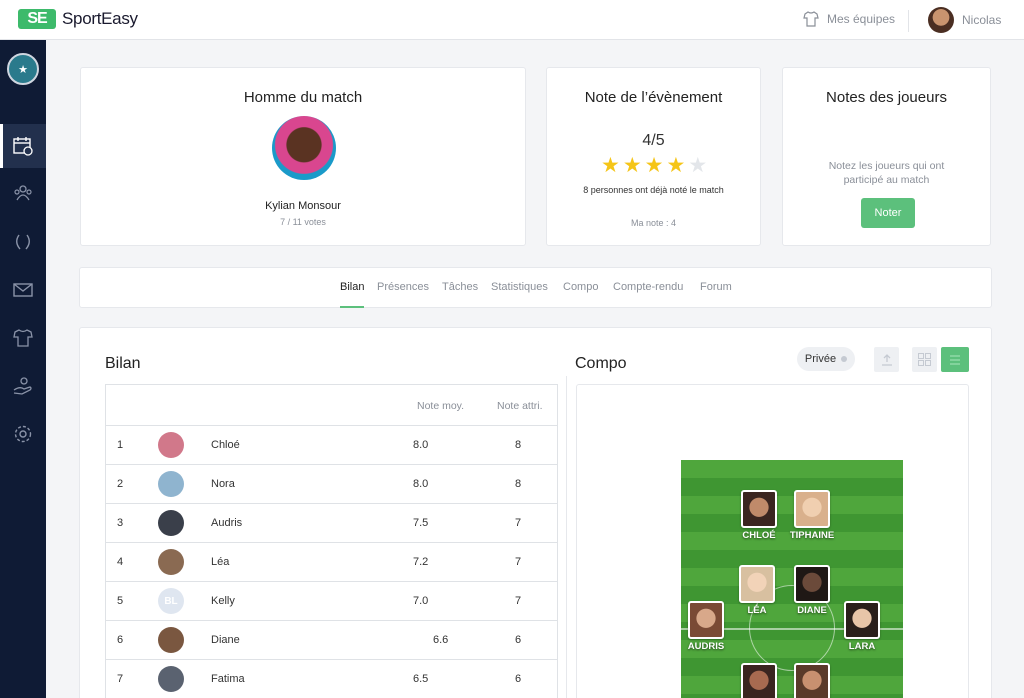 This screenshot has height=698, width=1024. I want to click on motm-votes: 7 / 11 votes, so click(303, 222).